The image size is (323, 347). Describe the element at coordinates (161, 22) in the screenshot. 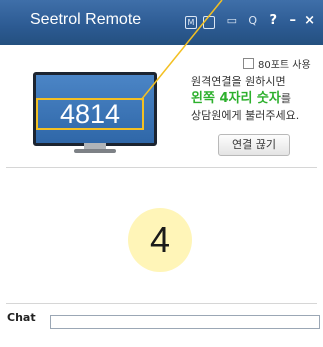

I see `title-bar: Seetrol Remote M ▭ Q ? – ×` at that location.